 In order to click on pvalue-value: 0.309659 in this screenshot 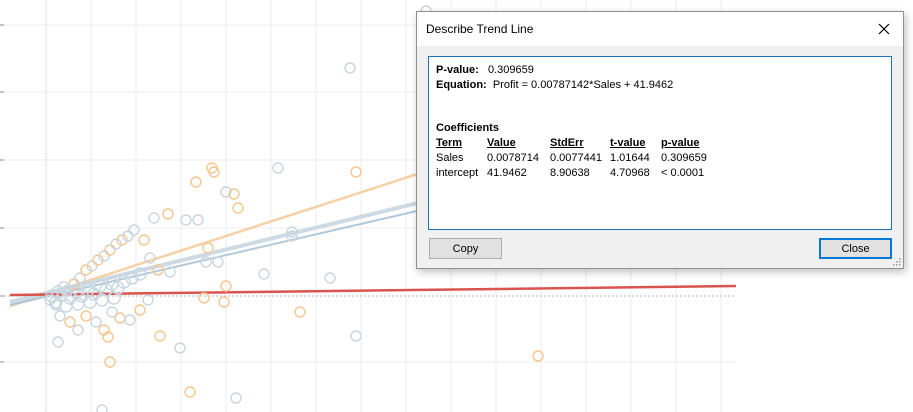, I will do `click(510, 70)`.